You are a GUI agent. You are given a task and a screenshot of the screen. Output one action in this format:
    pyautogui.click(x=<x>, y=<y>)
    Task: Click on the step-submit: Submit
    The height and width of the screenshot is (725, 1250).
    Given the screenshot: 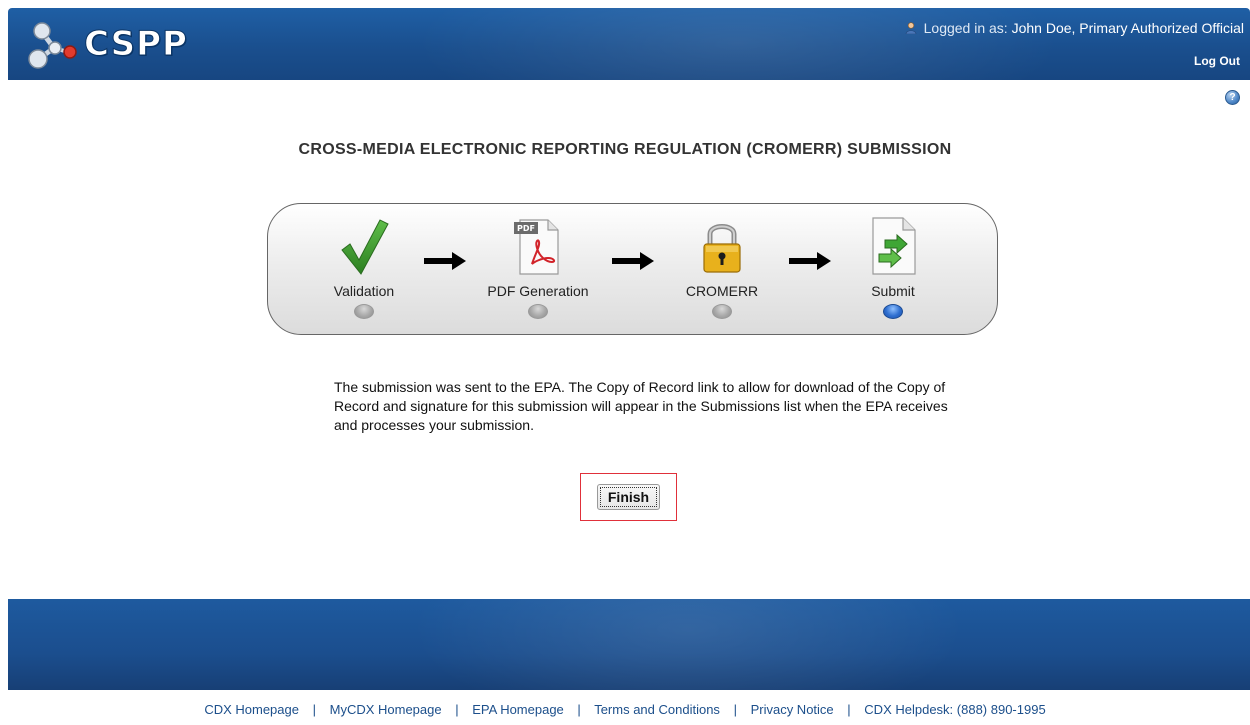 What is the action you would take?
    pyautogui.click(x=893, y=270)
    